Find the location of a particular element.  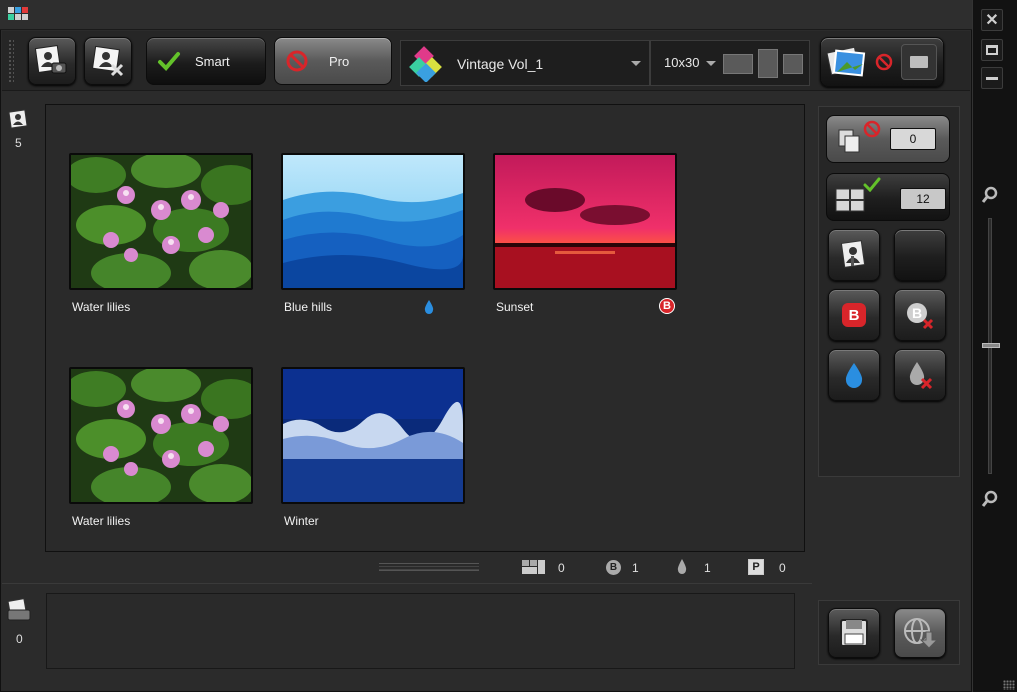

add-photos-button is located at coordinates (52, 61).